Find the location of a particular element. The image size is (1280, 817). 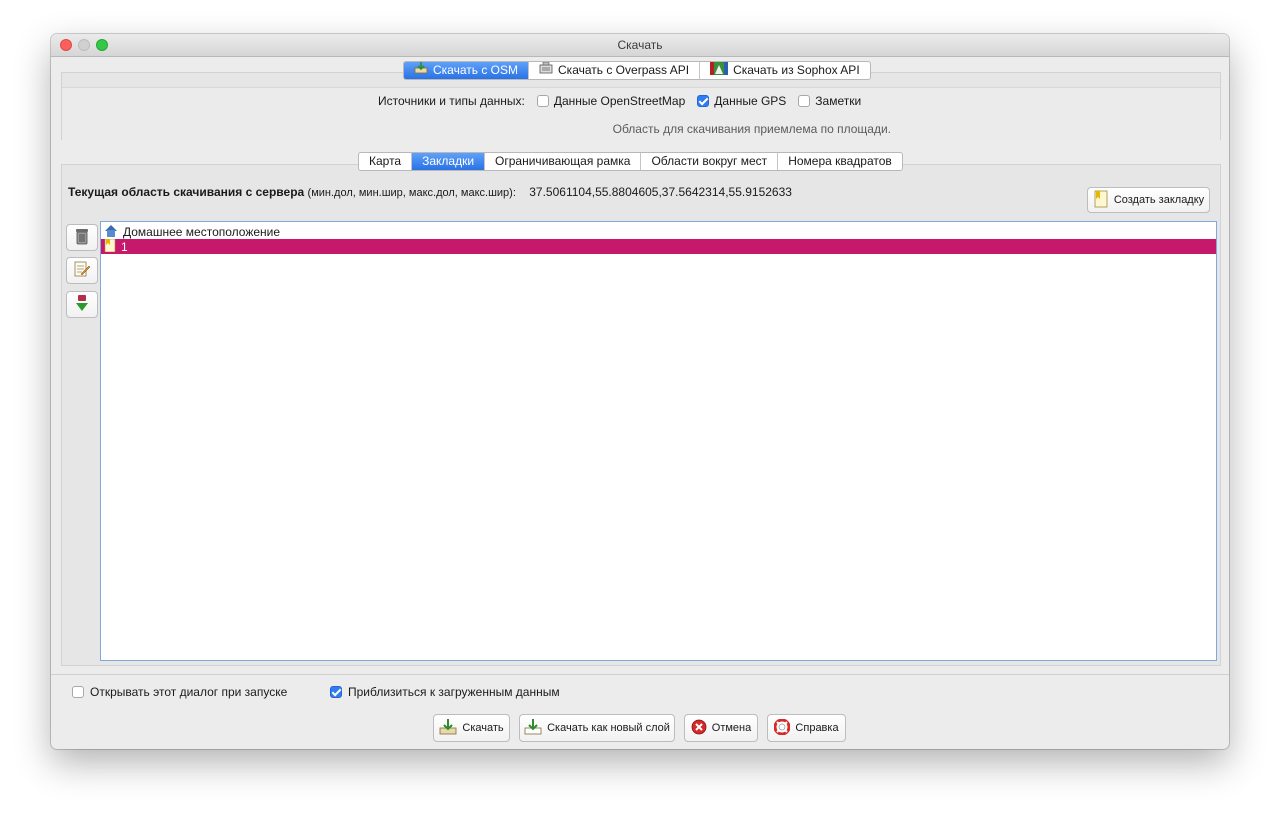

tab-bookmarks: Закладки is located at coordinates (449, 161).